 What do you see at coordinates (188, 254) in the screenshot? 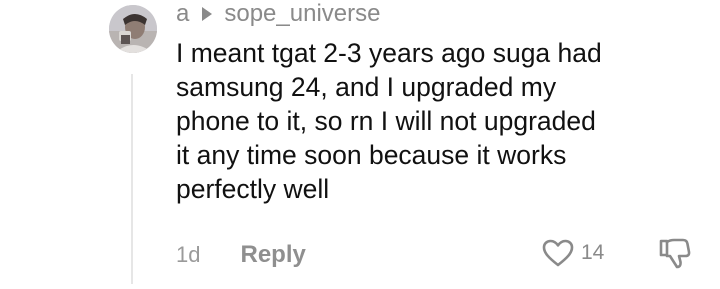
I see `timestamp: 1d` at bounding box center [188, 254].